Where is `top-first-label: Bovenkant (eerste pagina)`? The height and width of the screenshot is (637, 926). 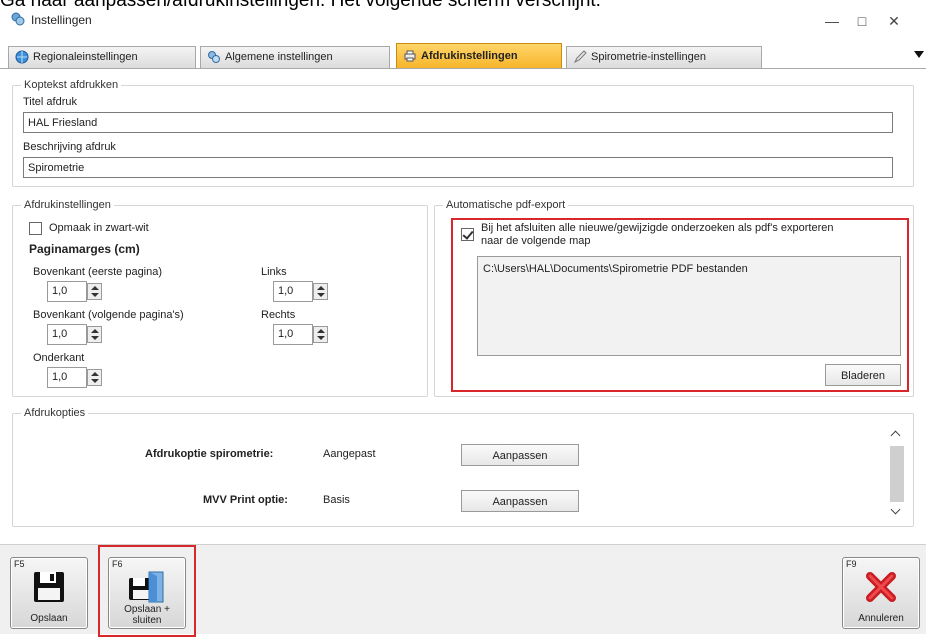 top-first-label: Bovenkant (eerste pagina) is located at coordinates (98, 272).